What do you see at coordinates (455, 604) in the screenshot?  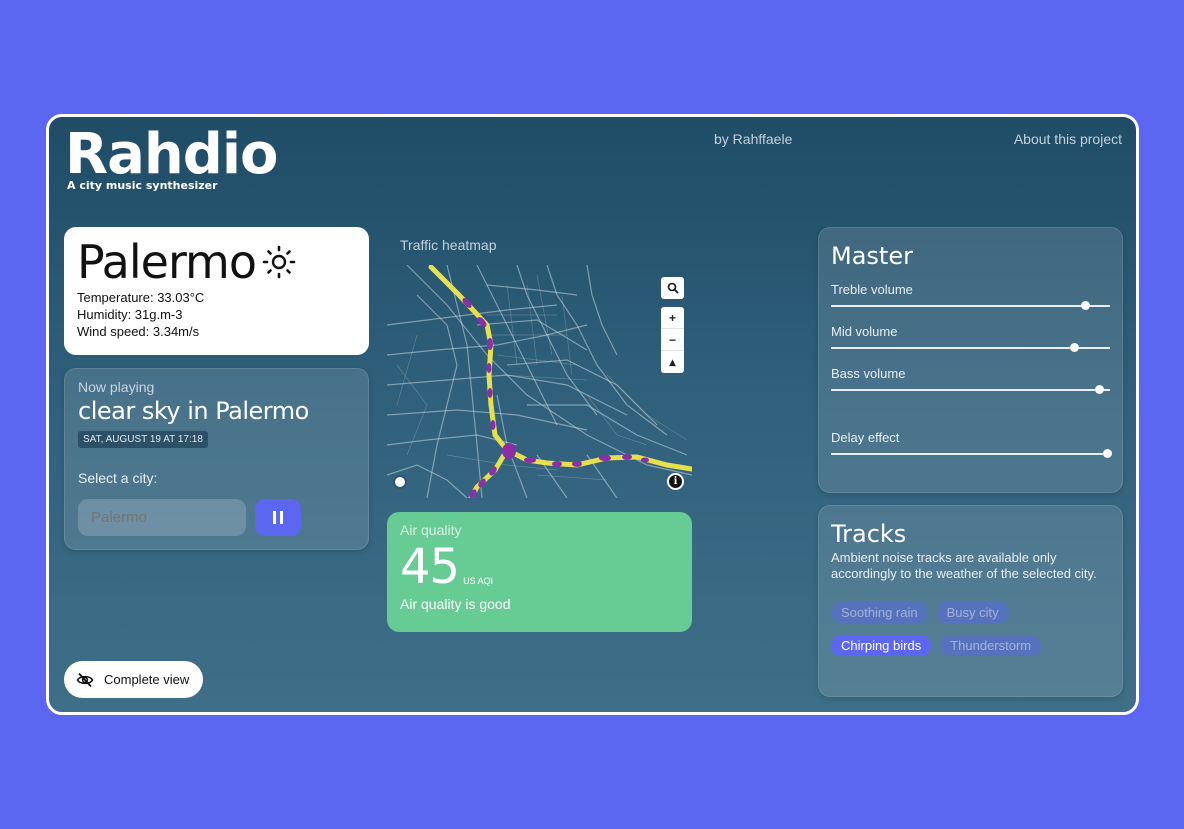 I see `air-quality-description: Air quality is good` at bounding box center [455, 604].